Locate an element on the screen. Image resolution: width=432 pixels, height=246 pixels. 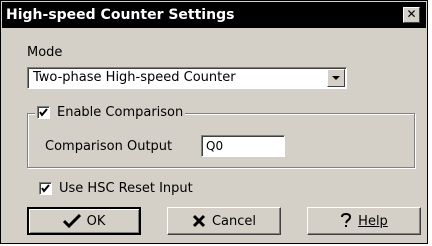
enable-comparison-label: Enable Comparison is located at coordinates (120, 112).